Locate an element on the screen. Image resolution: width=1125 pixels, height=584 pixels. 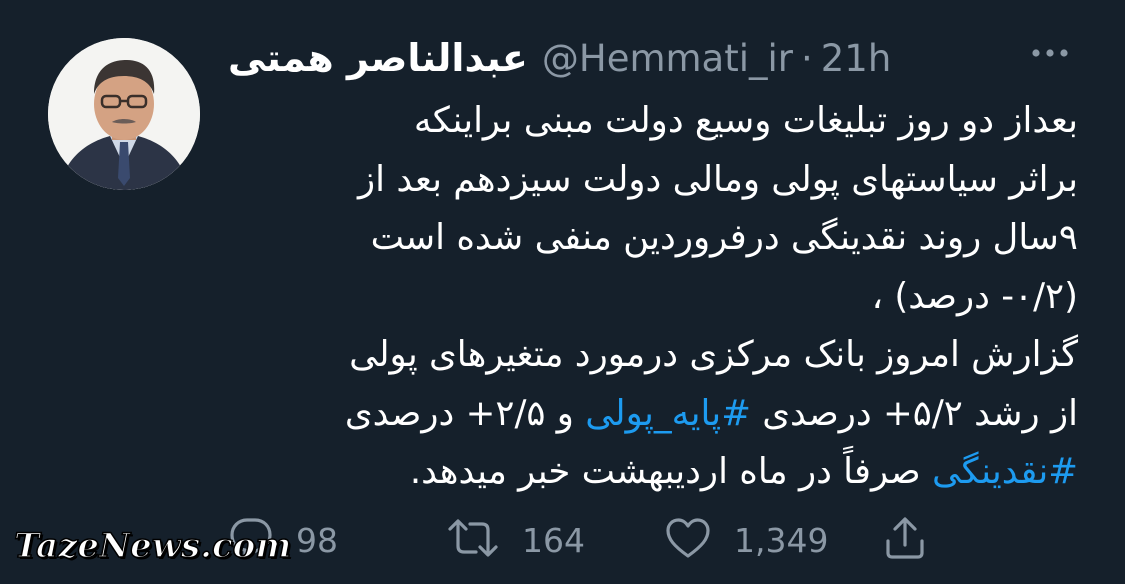
hashtag-link-base-money: #پایه_پولی is located at coordinates (668, 413).